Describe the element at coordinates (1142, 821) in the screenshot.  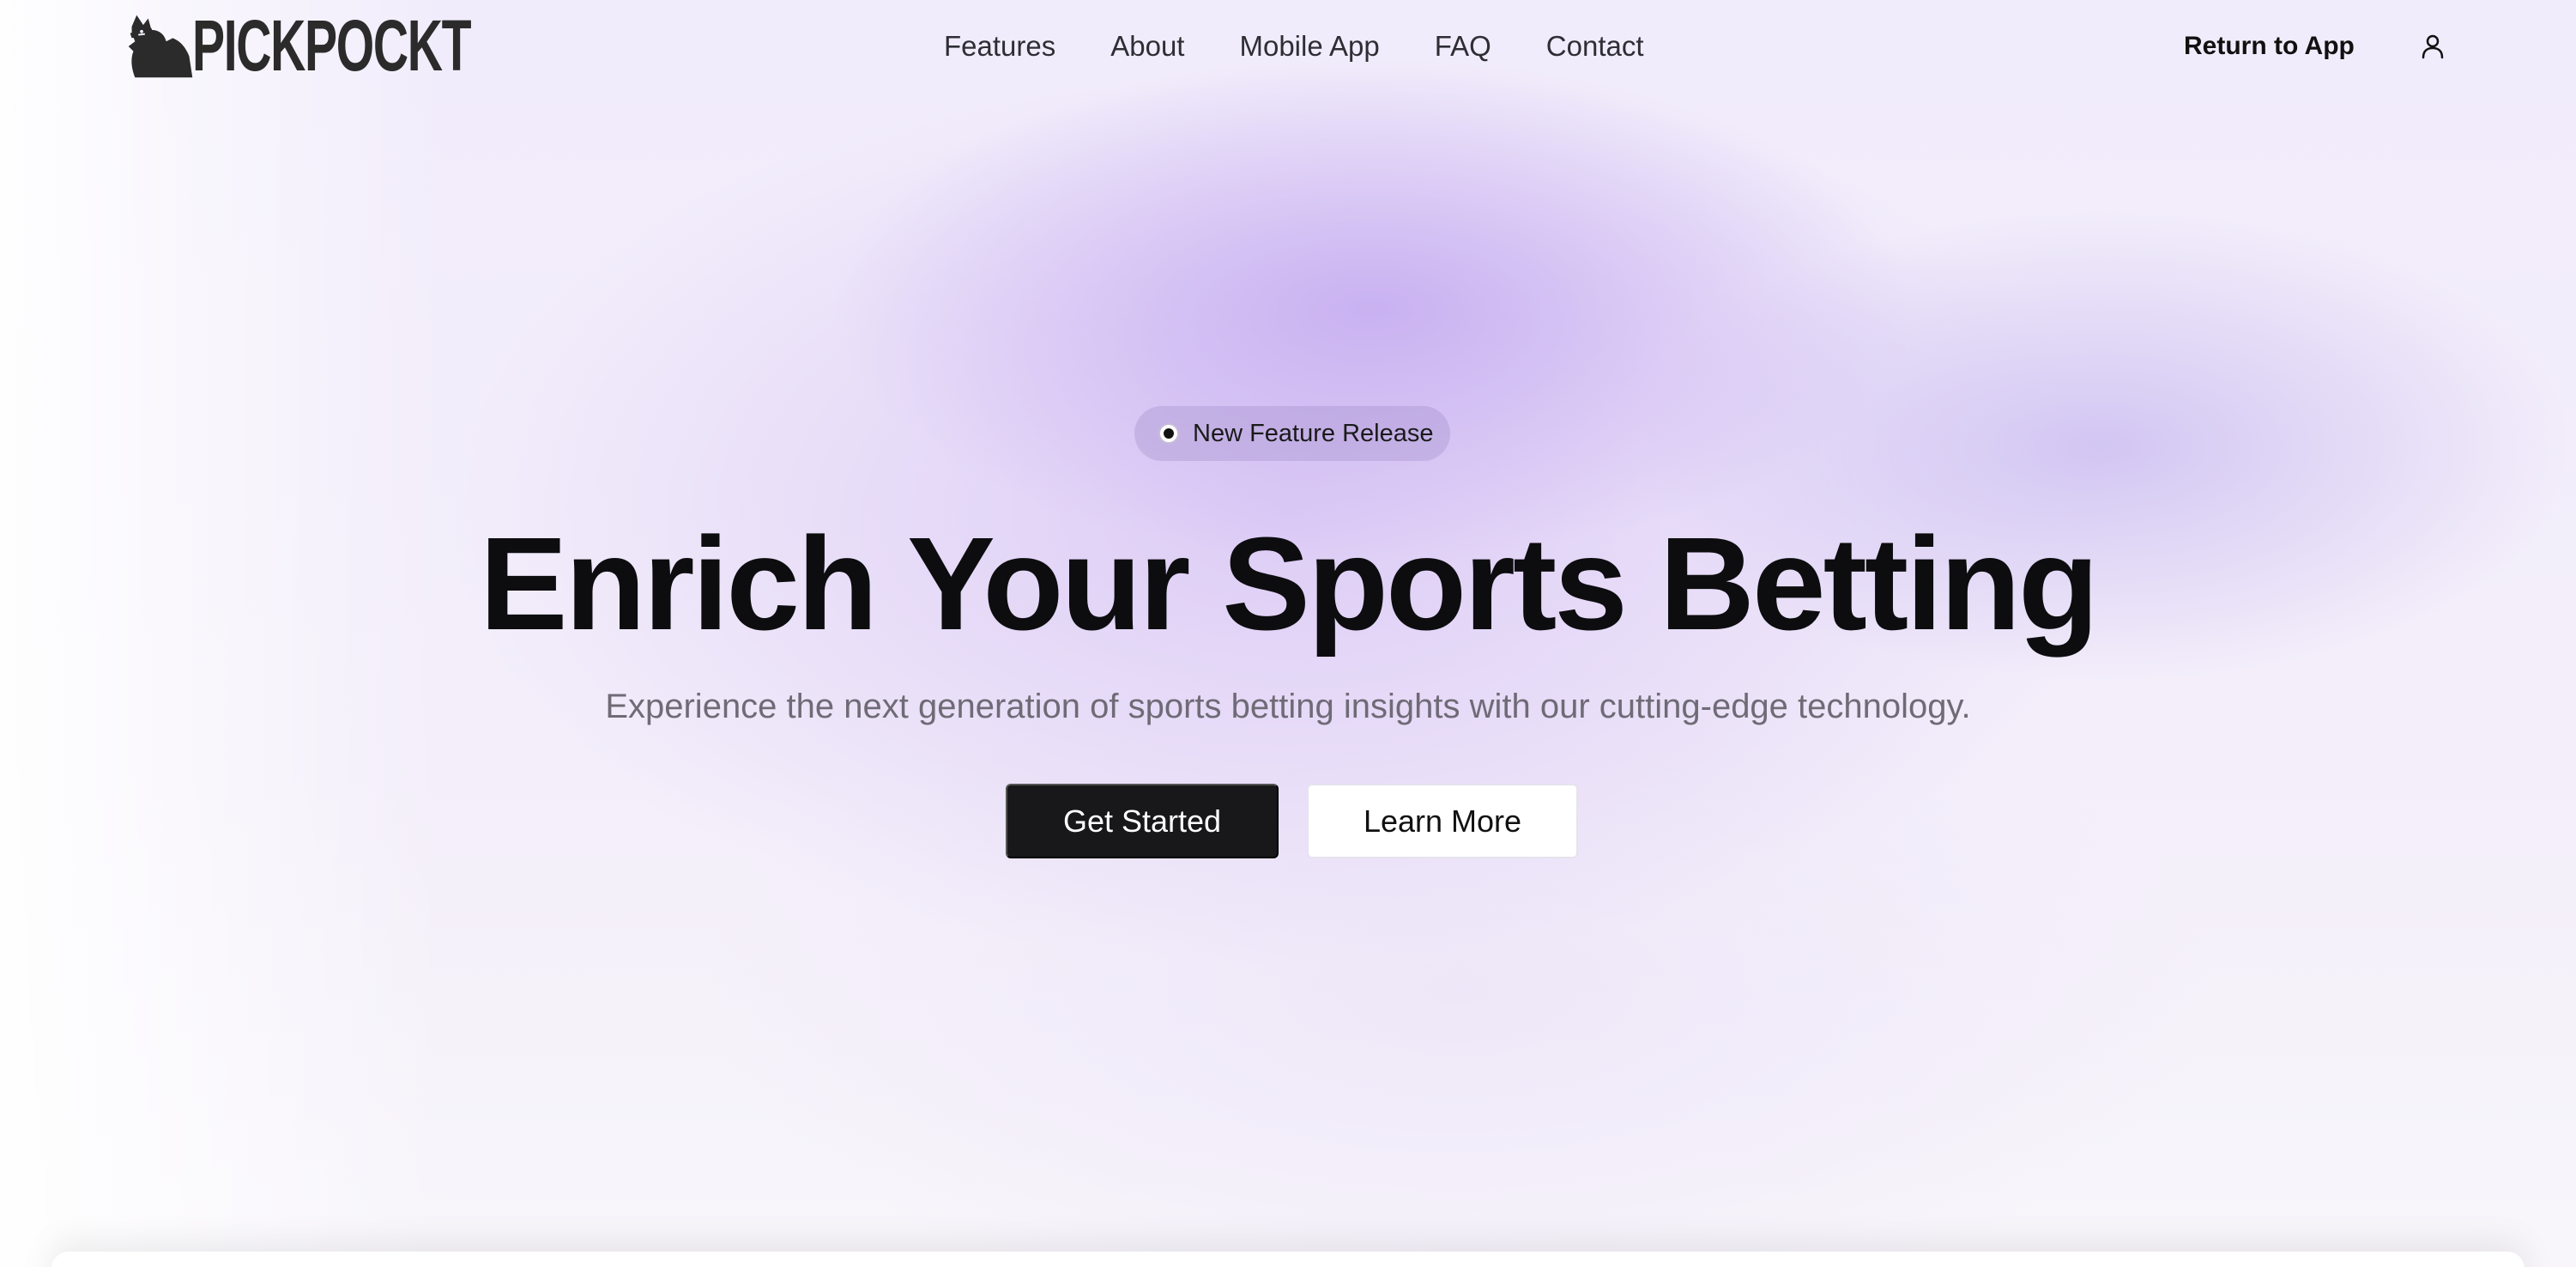
I see `get-started-button: Get Started` at that location.